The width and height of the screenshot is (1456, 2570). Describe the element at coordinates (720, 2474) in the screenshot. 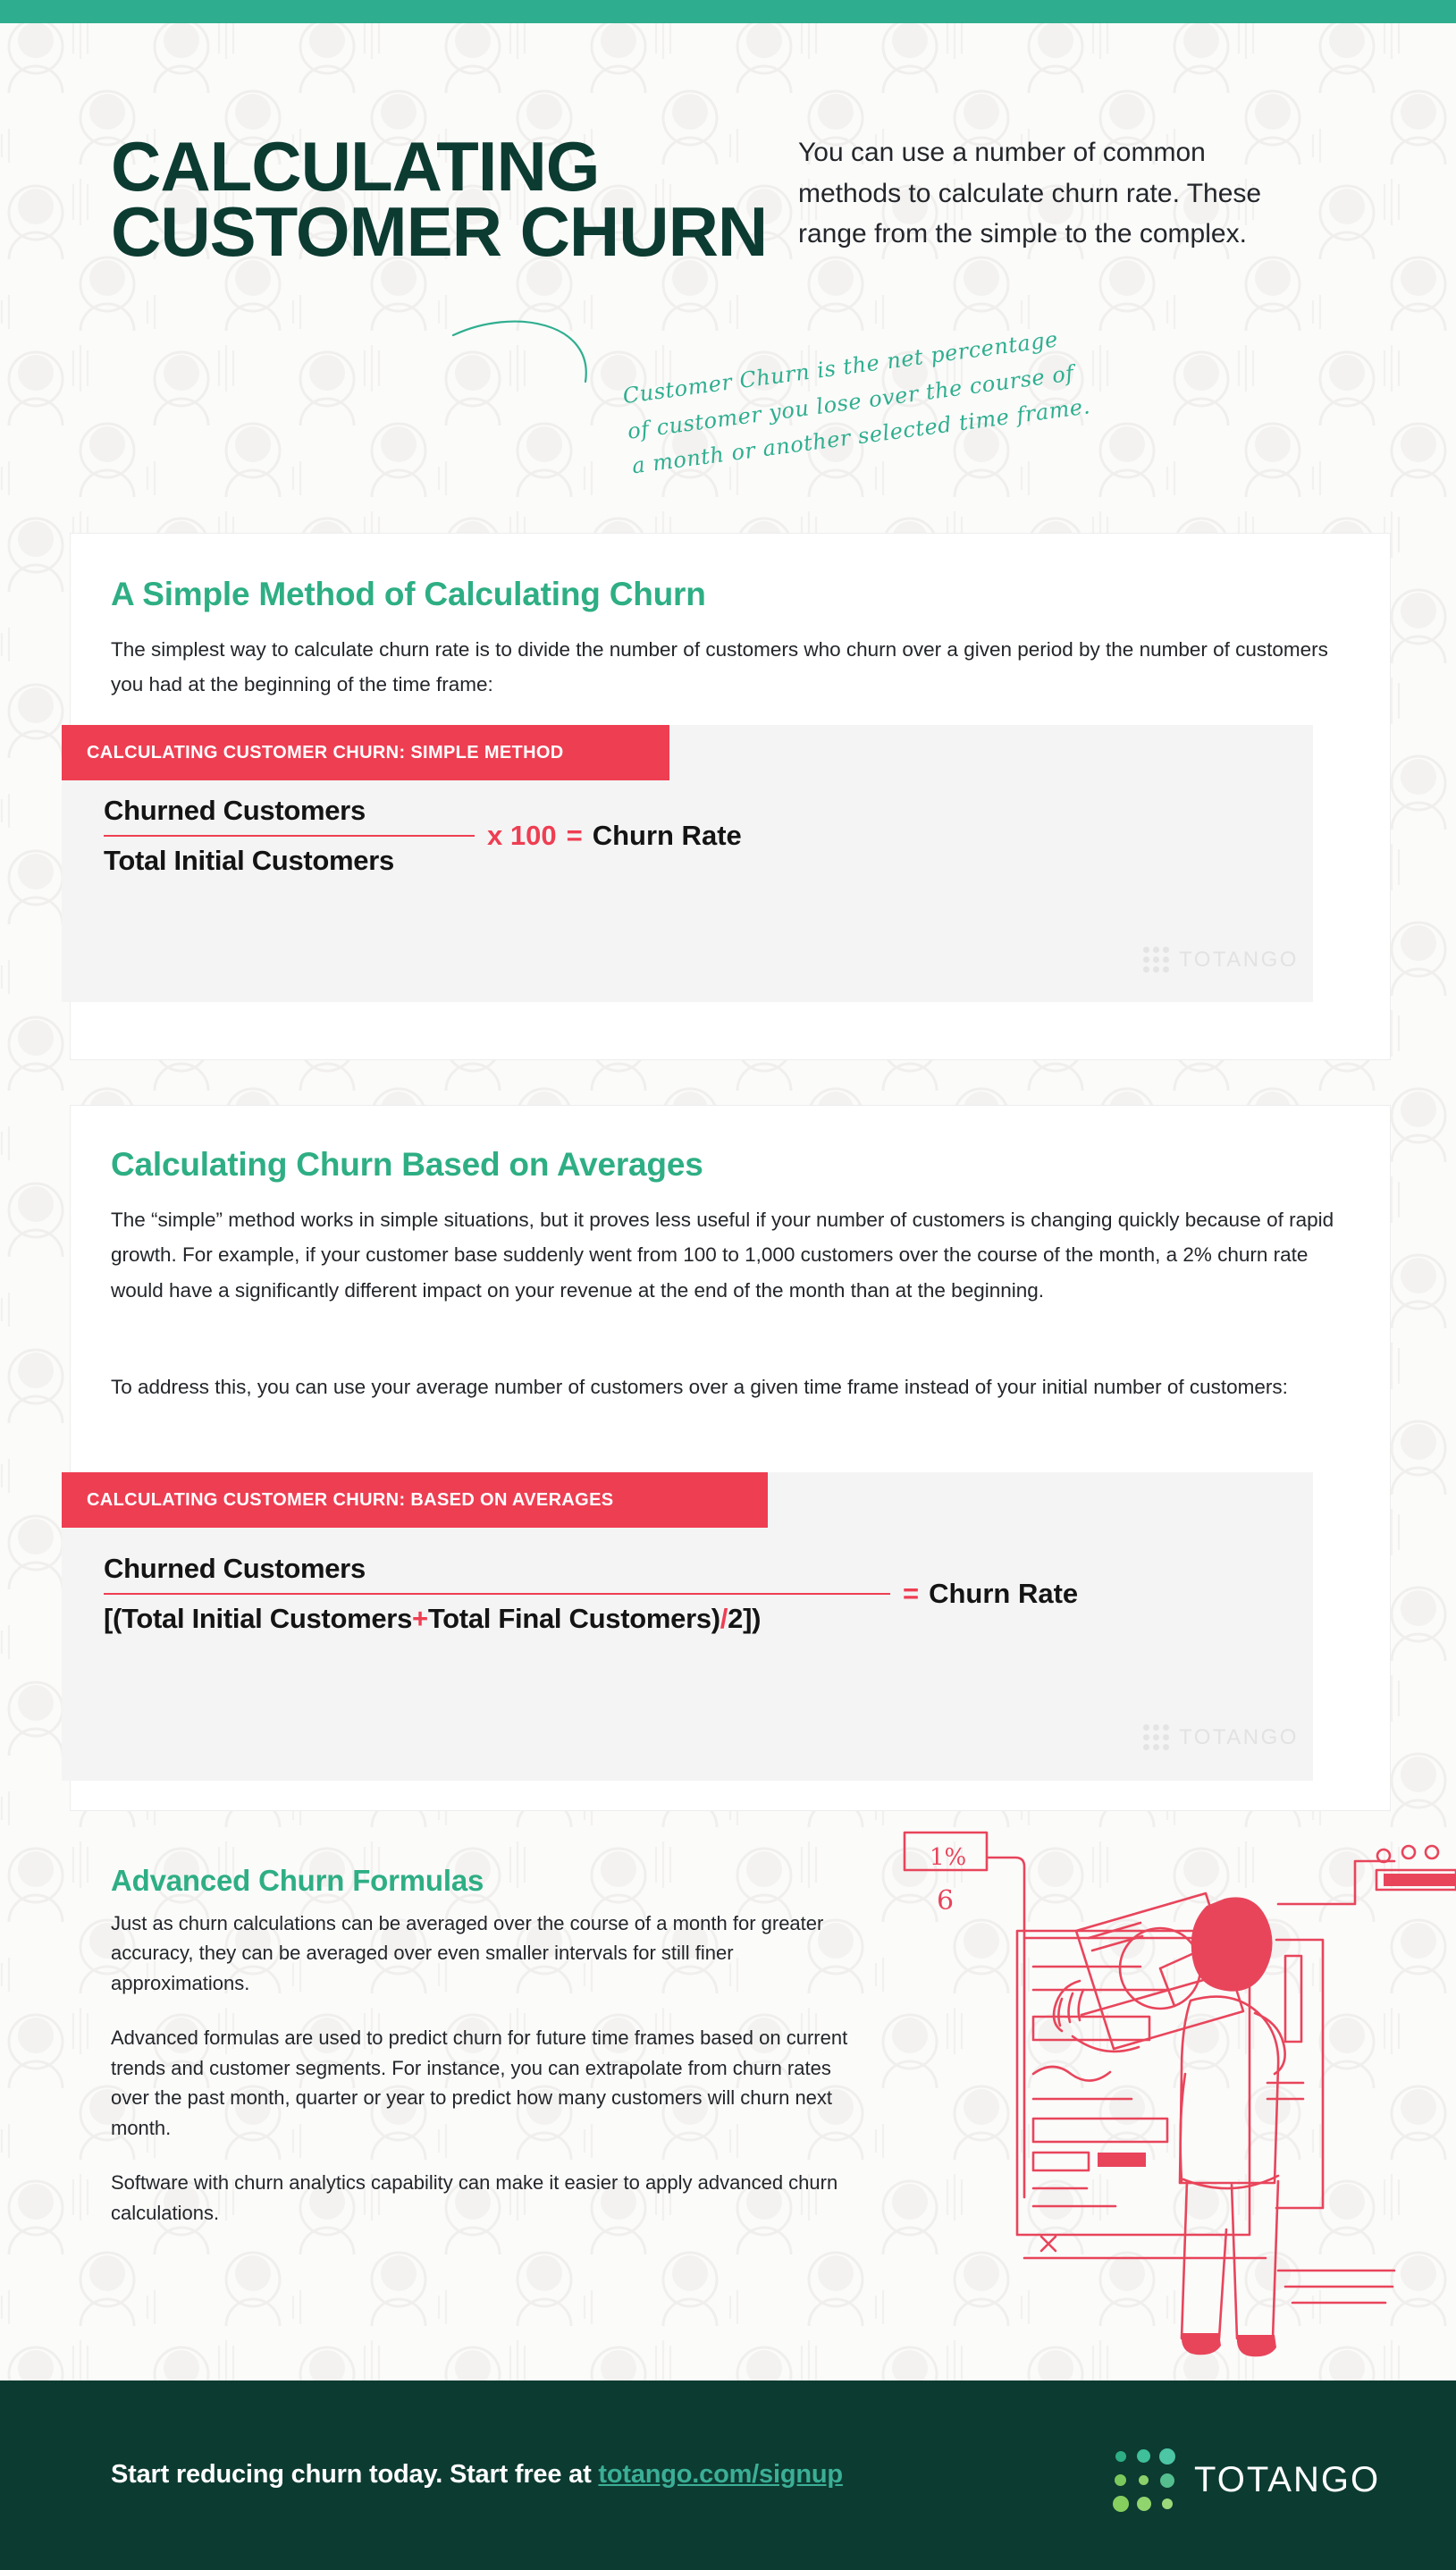

I see `footer-signup-link: totango.com/signup` at that location.